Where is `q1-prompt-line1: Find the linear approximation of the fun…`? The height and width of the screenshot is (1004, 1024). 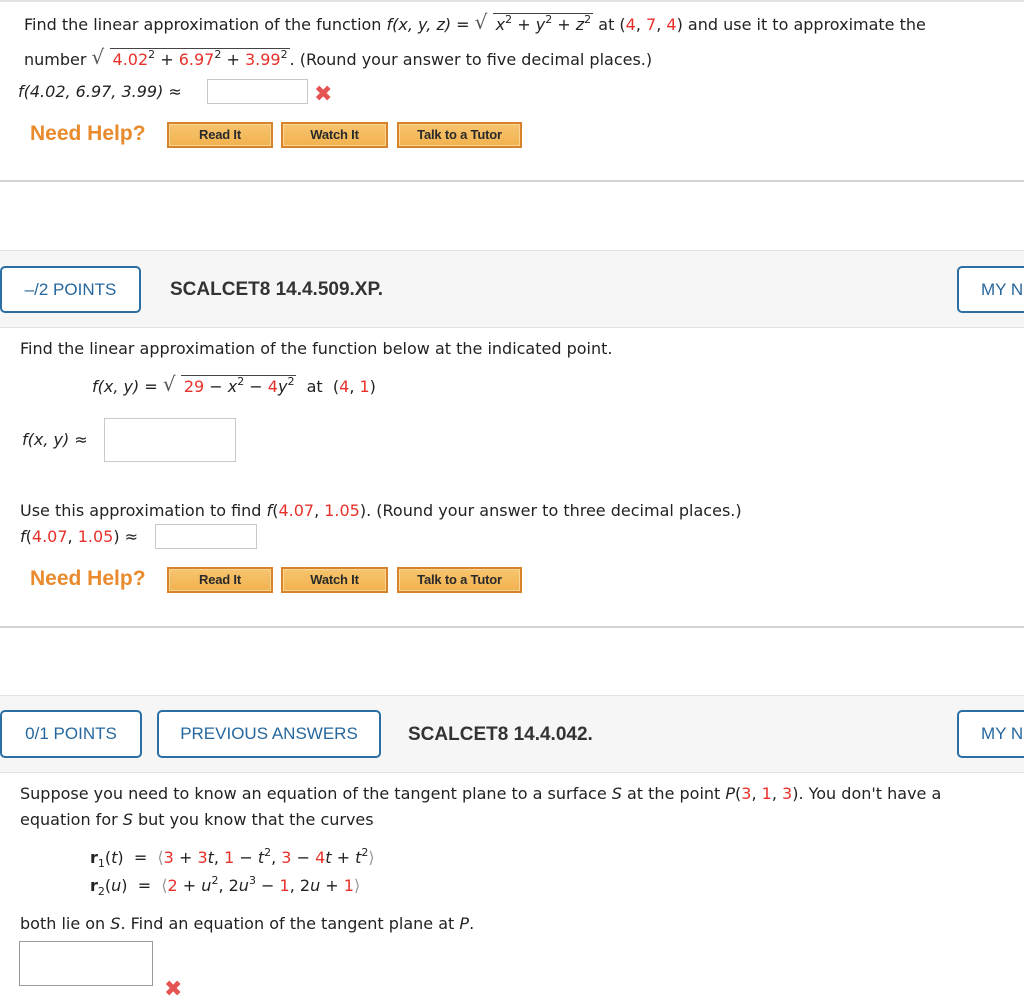 q1-prompt-line1: Find the linear approximation of the fun… is located at coordinates (475, 22).